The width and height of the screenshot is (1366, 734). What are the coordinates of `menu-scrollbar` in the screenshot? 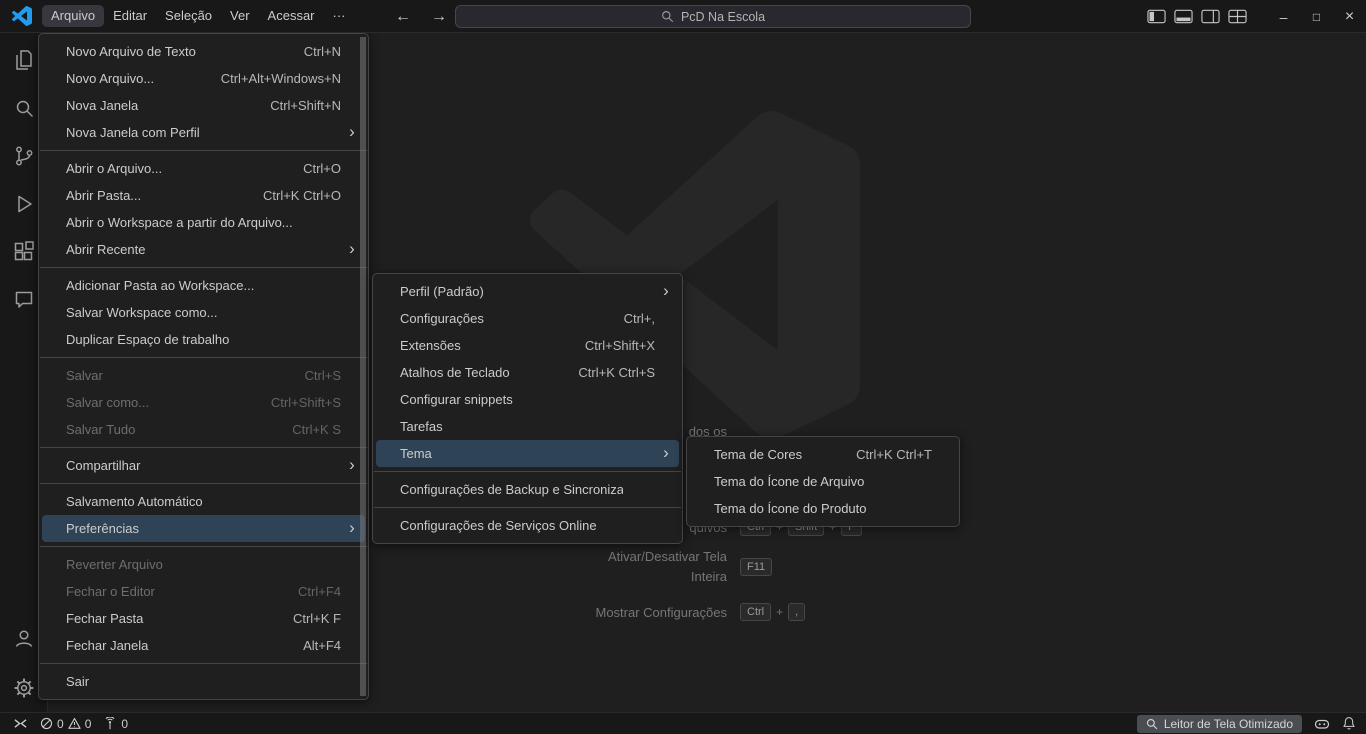 It's located at (363, 366).